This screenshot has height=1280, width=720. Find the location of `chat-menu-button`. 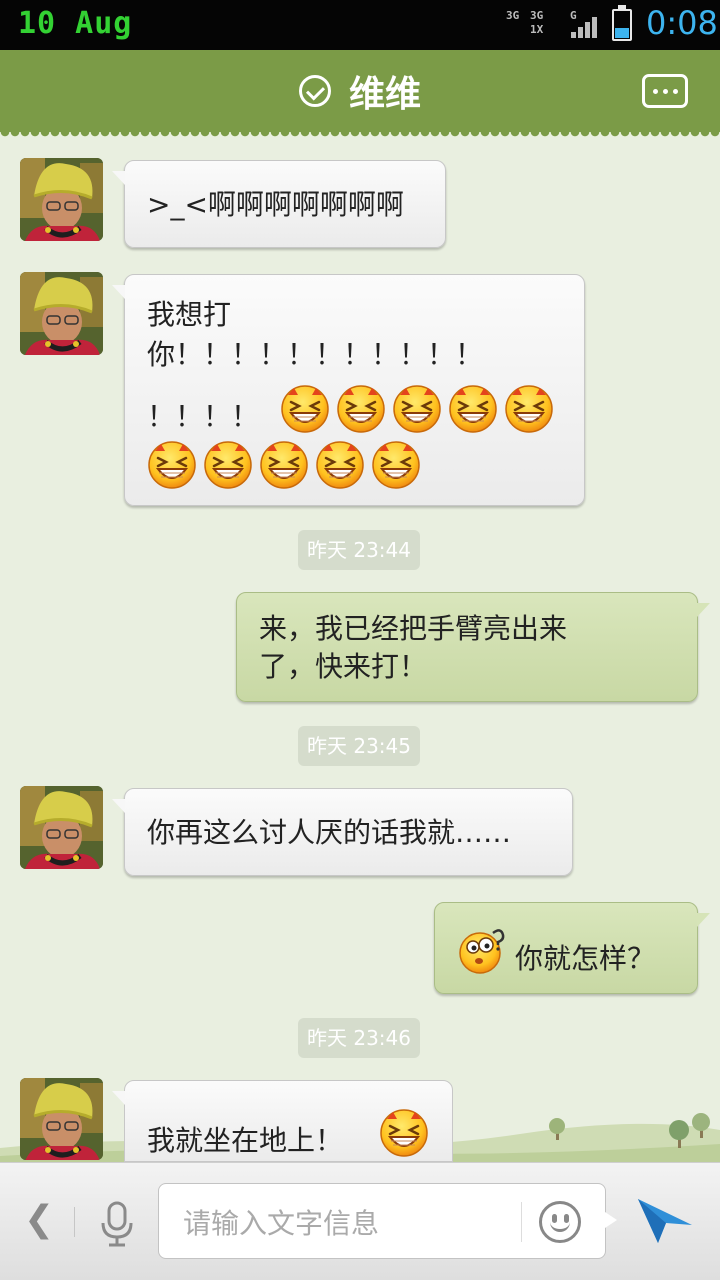

chat-menu-button is located at coordinates (665, 91).